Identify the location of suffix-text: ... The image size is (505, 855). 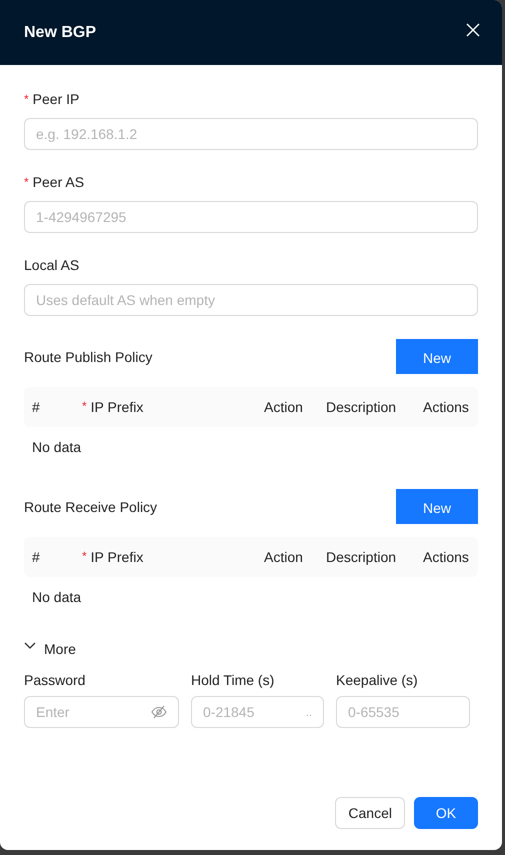
(309, 713).